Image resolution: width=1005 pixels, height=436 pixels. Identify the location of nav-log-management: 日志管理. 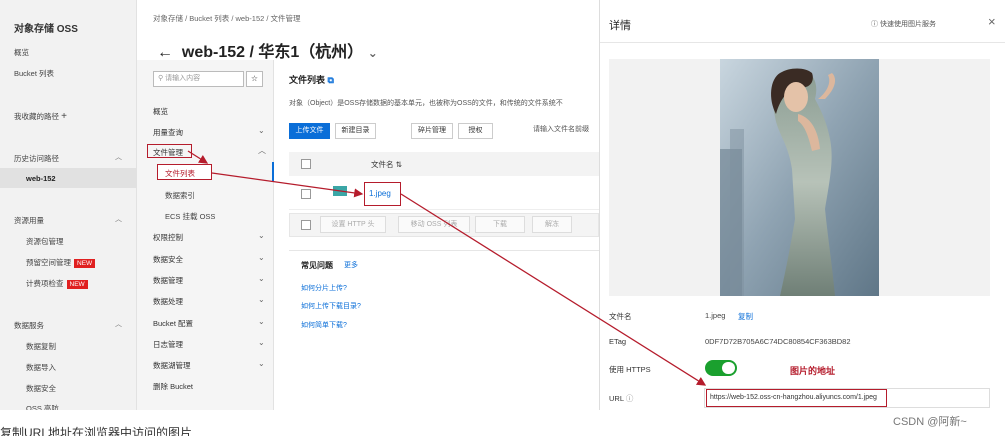
(168, 344).